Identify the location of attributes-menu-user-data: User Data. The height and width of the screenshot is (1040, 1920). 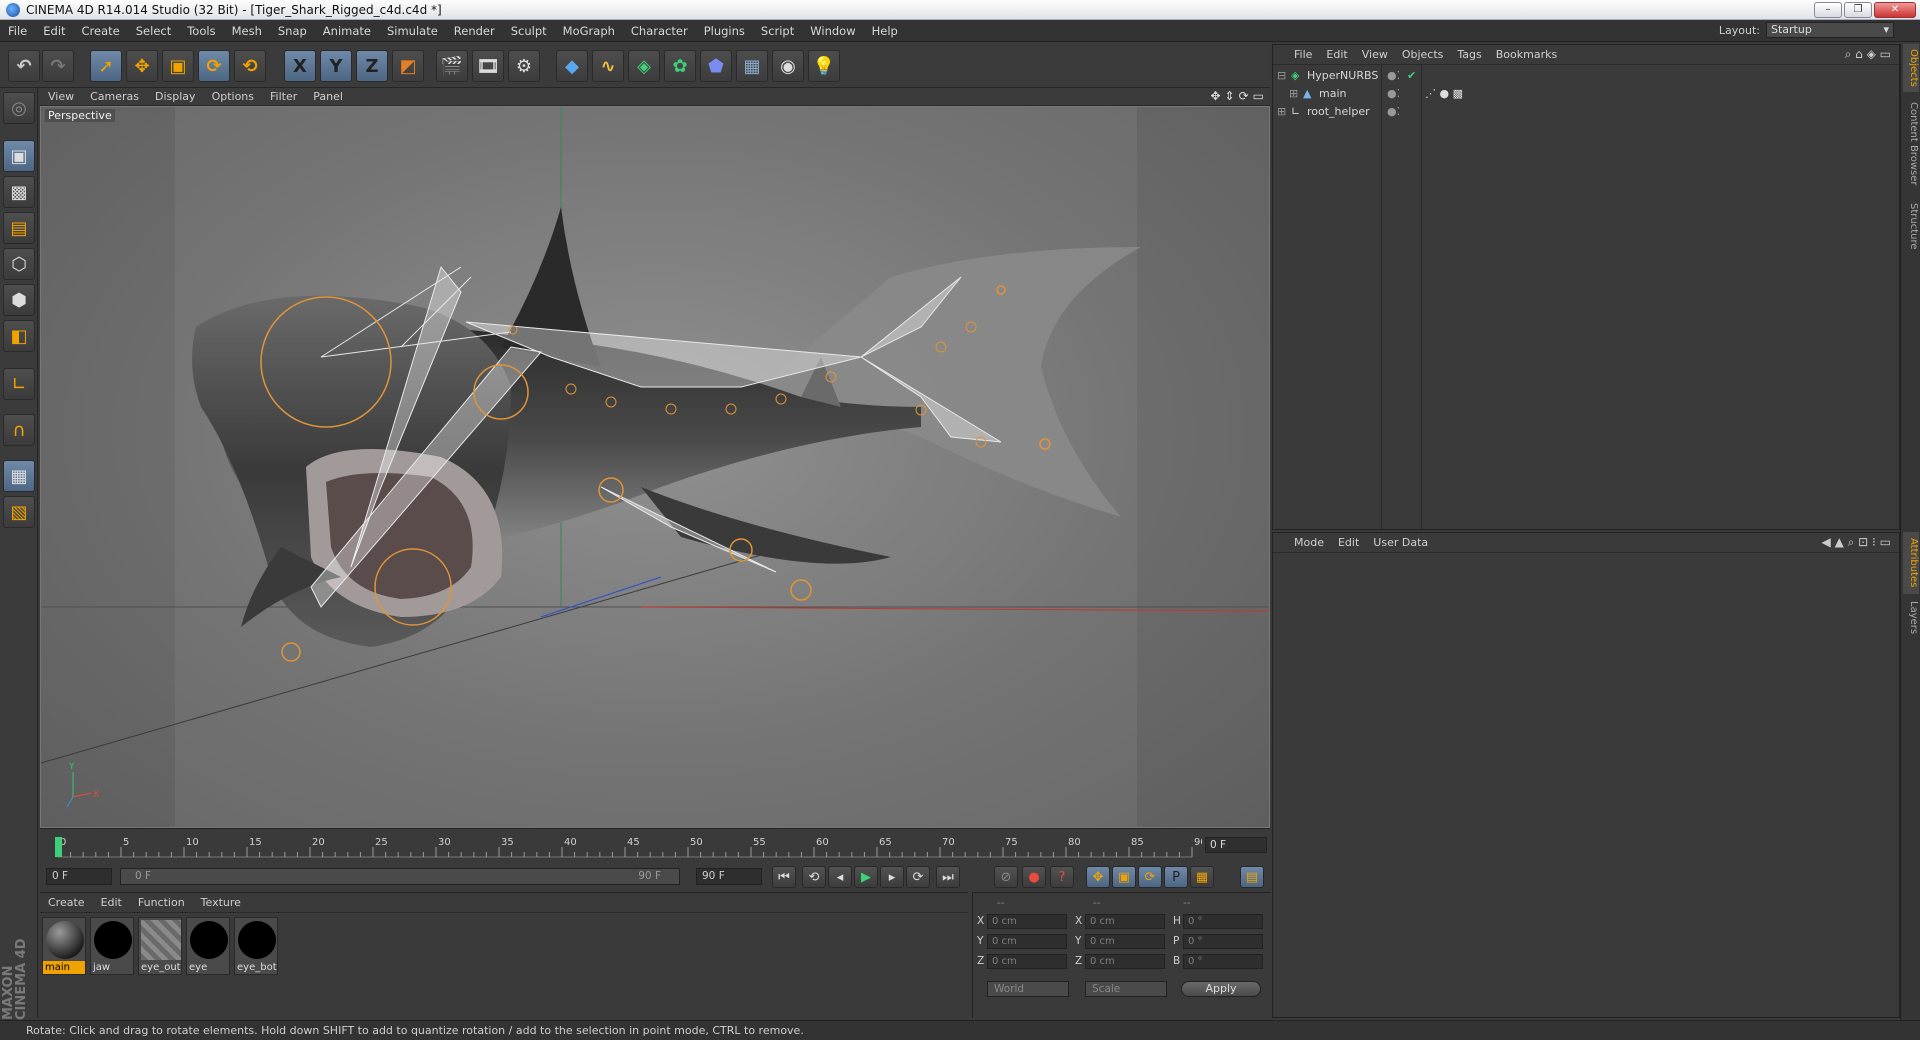
(1400, 542).